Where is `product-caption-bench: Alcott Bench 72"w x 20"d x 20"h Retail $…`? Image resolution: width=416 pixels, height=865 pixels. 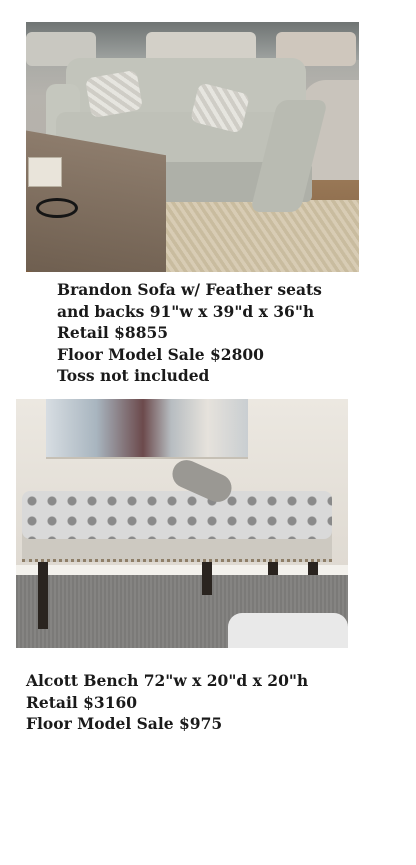
product-caption-bench: Alcott Bench 72"w x 20"d x 20"h Retail $… is located at coordinates (167, 702).